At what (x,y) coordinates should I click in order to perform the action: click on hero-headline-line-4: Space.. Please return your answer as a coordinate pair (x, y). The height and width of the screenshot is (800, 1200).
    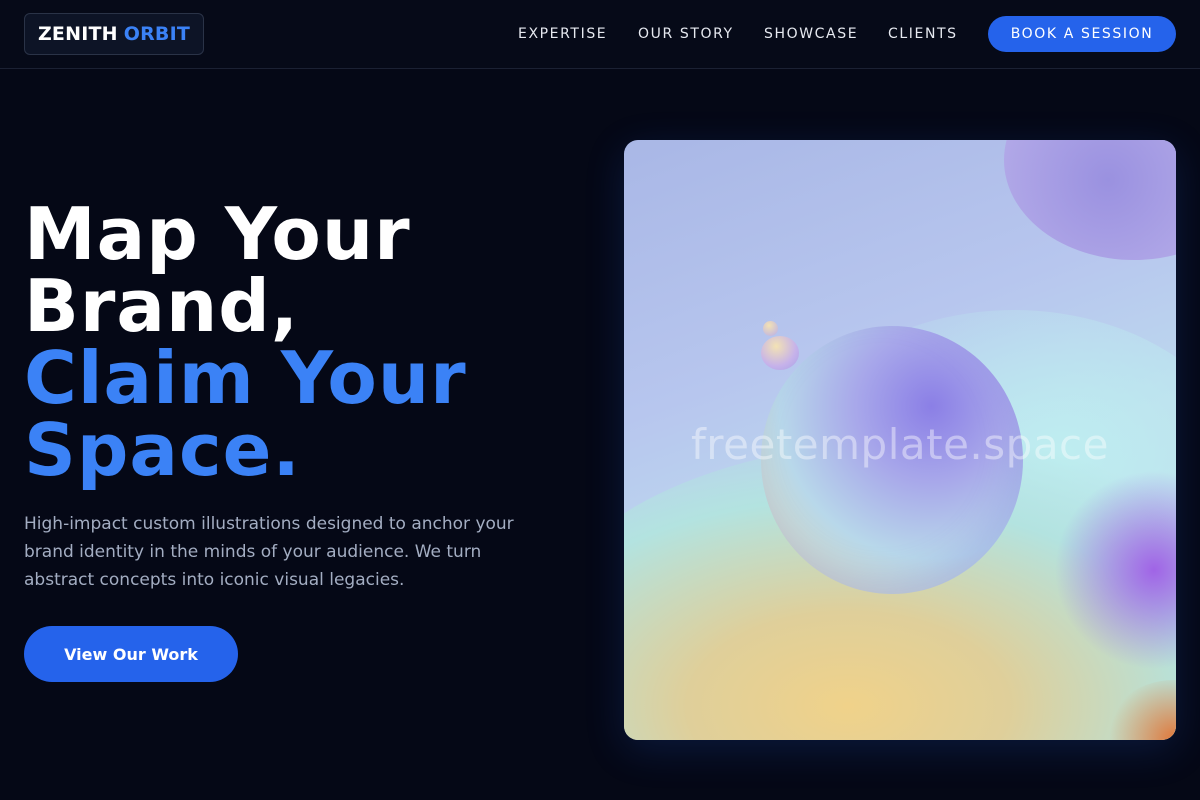
    Looking at the image, I should click on (162, 450).